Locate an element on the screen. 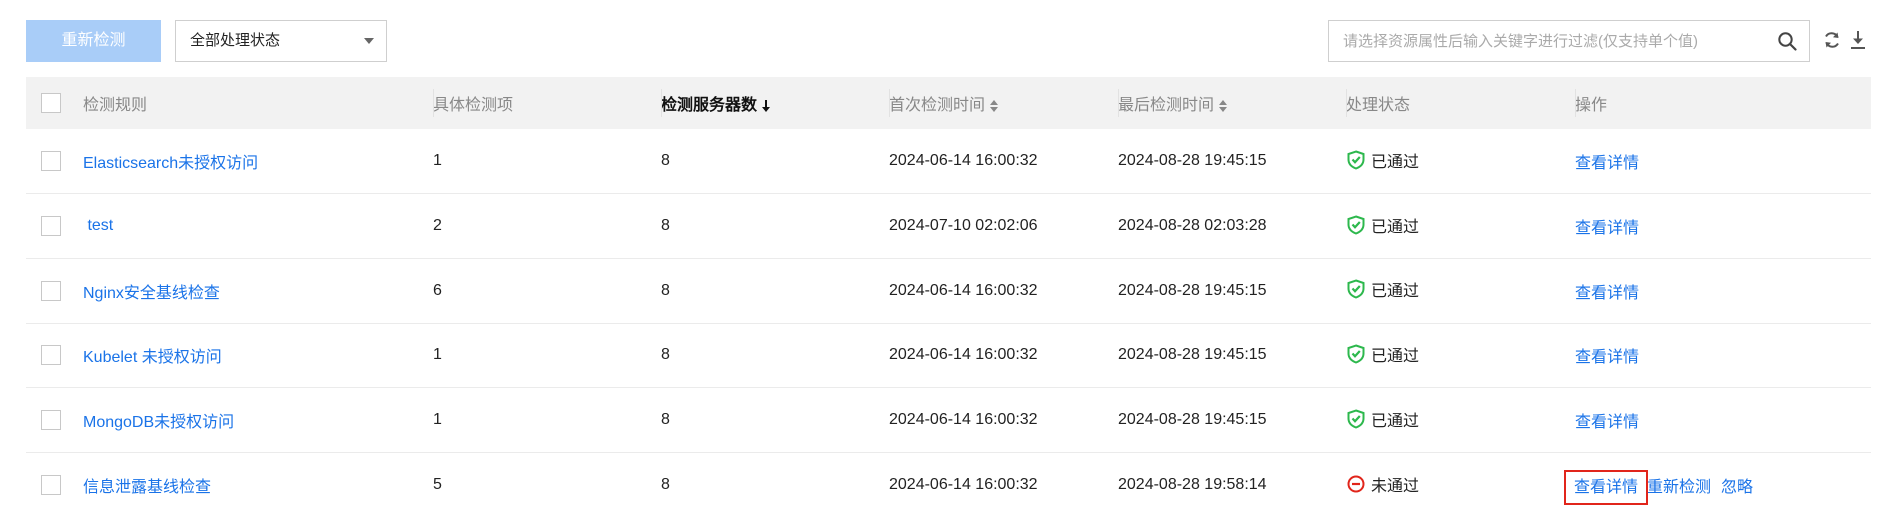 The image size is (1897, 517). search-input is located at coordinates (1544, 41).